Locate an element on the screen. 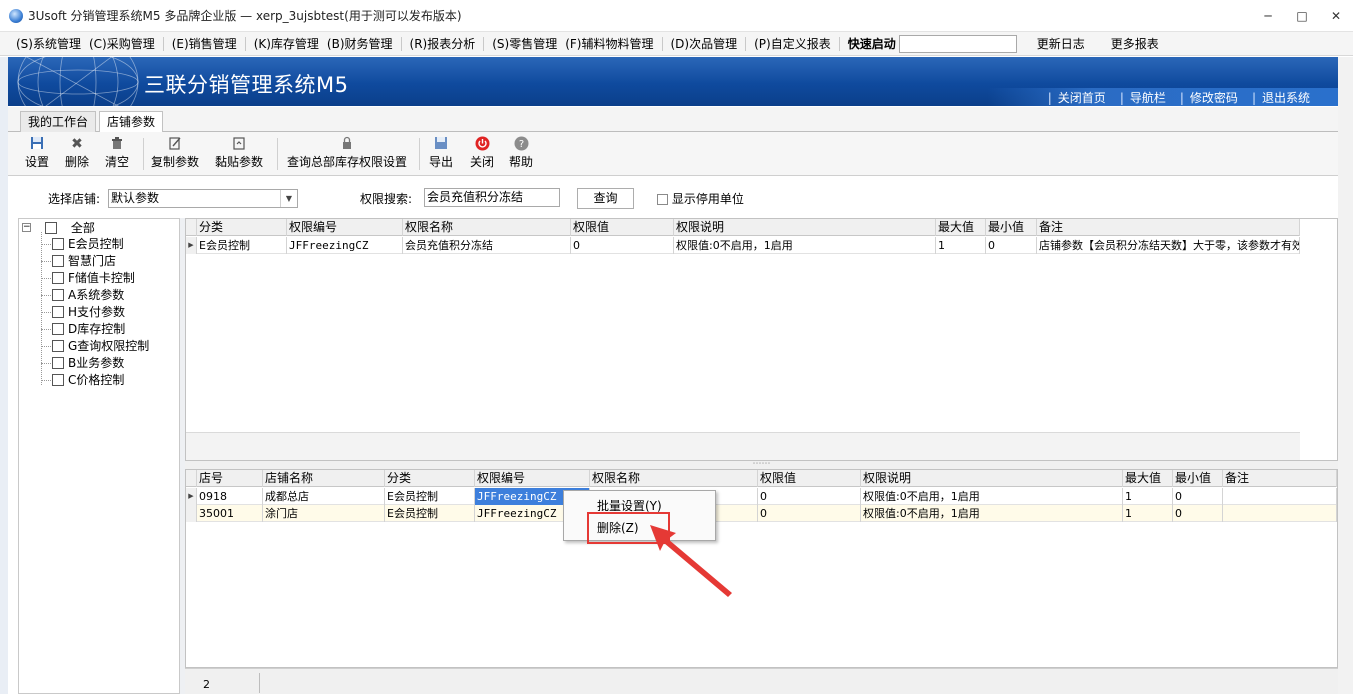  menu-retail: (S)零售管理 is located at coordinates (524, 43).